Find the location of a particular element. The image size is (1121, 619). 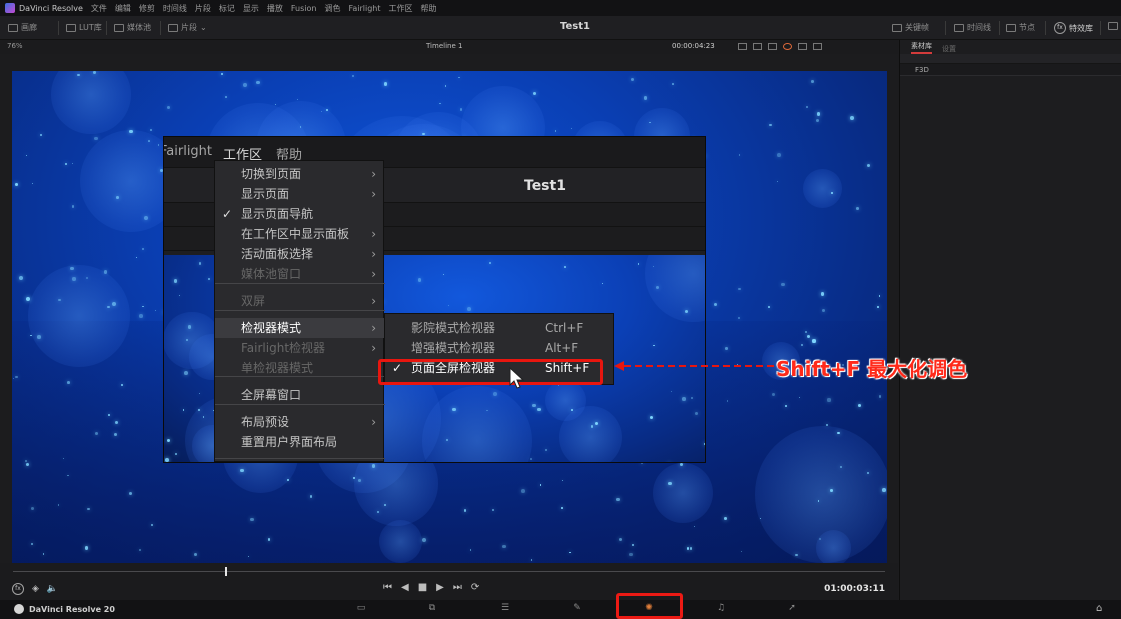

toolbar: 画廊 LUT库 媒体池 片段 ⌄ Test1 关键帧 时间线 节点 fx 特效库 is located at coordinates (560, 28).